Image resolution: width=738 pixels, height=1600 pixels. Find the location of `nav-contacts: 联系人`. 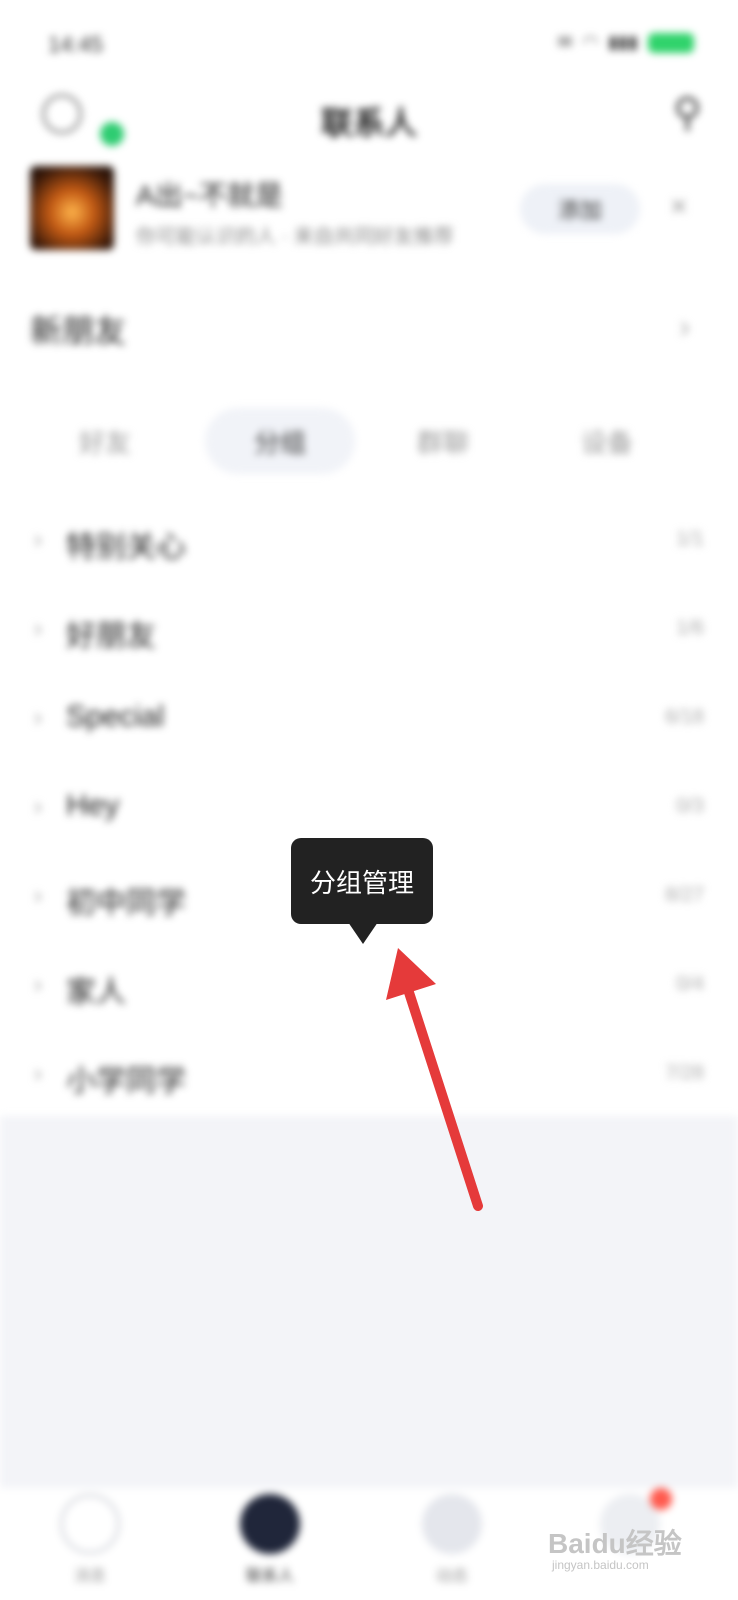

nav-contacts: 联系人 is located at coordinates (270, 1544).